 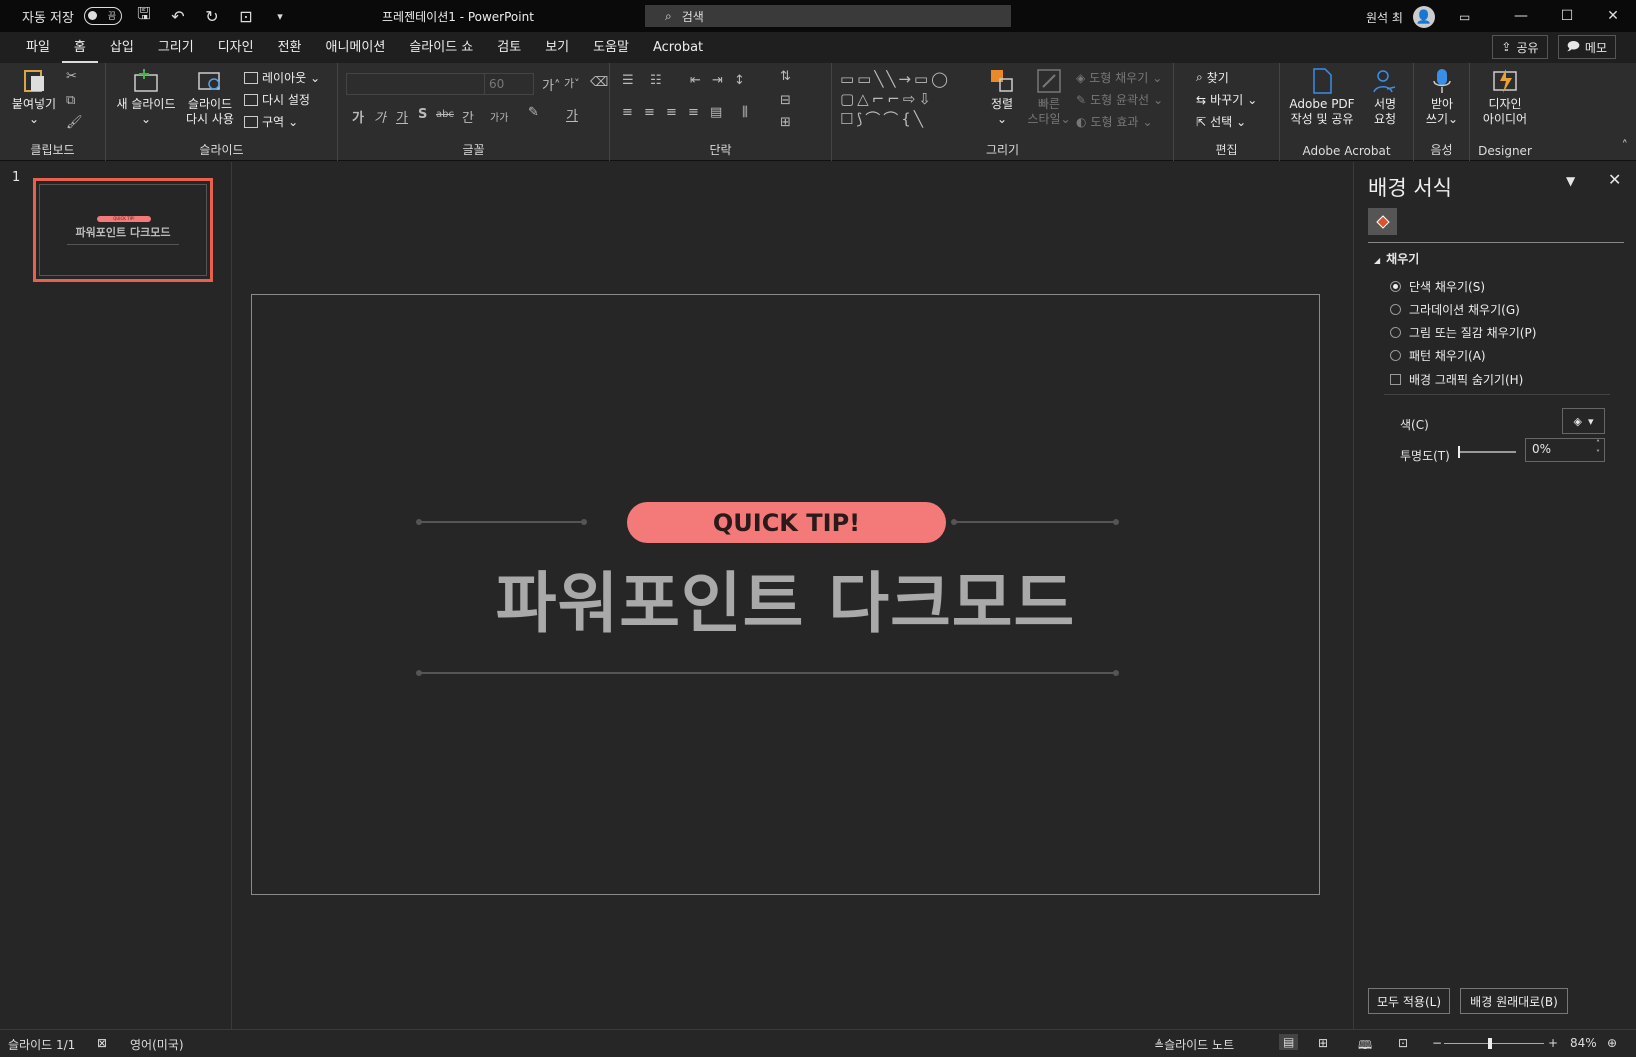 I want to click on picture-fill-radio: 그림 또는 질감 채우기(P), so click(x=1463, y=332).